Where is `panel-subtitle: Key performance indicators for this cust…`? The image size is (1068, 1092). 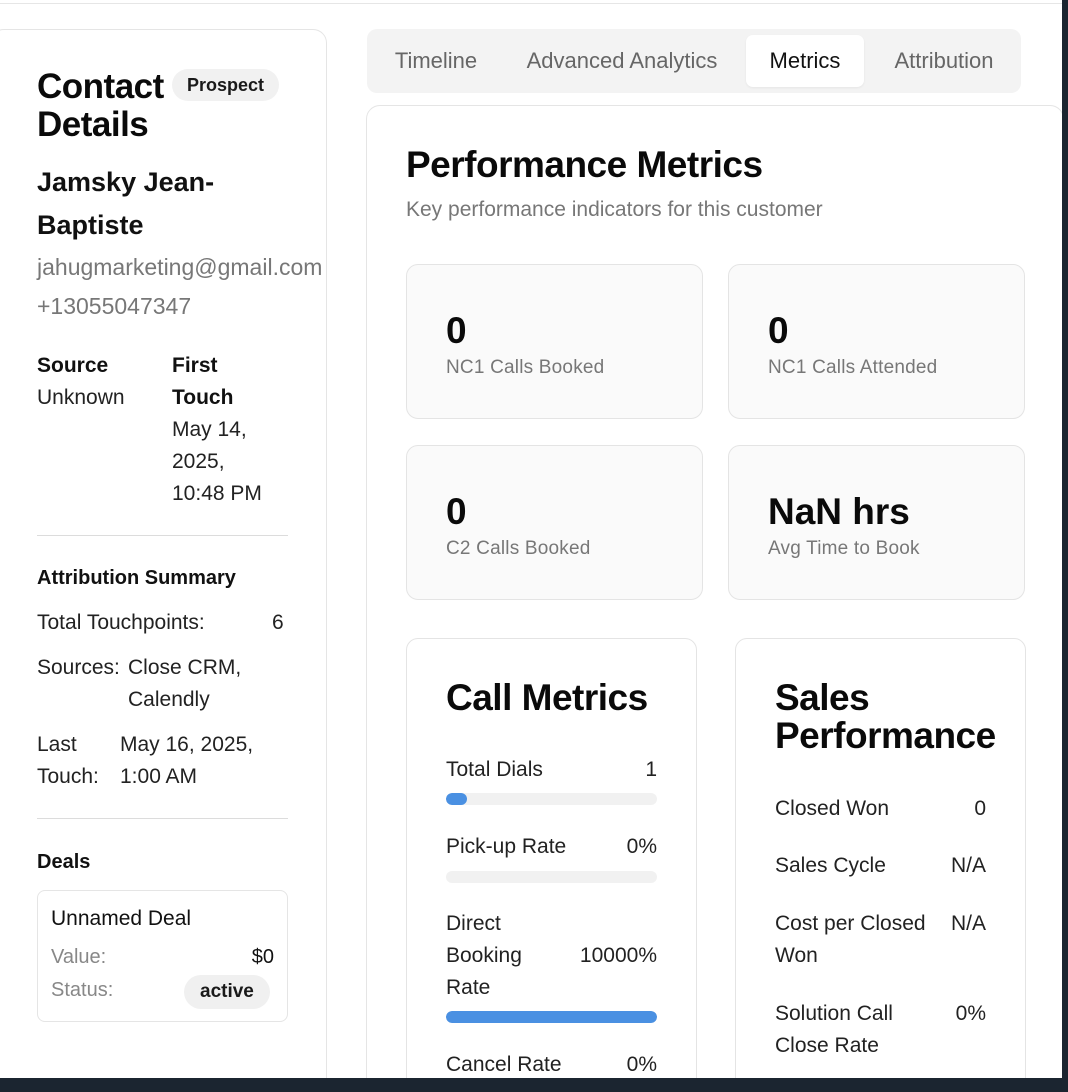 panel-subtitle: Key performance indicators for this cust… is located at coordinates (614, 209).